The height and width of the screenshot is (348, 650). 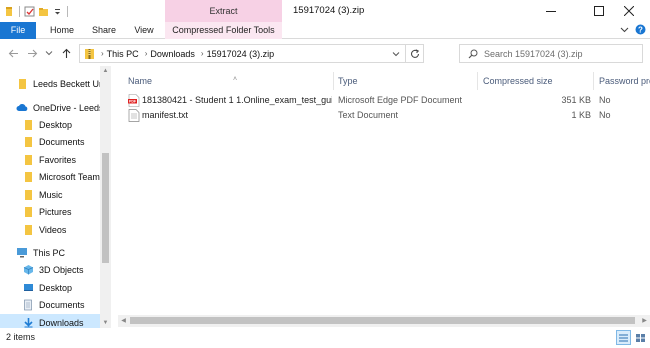 I want to click on desktop-icon, so click(x=28, y=288).